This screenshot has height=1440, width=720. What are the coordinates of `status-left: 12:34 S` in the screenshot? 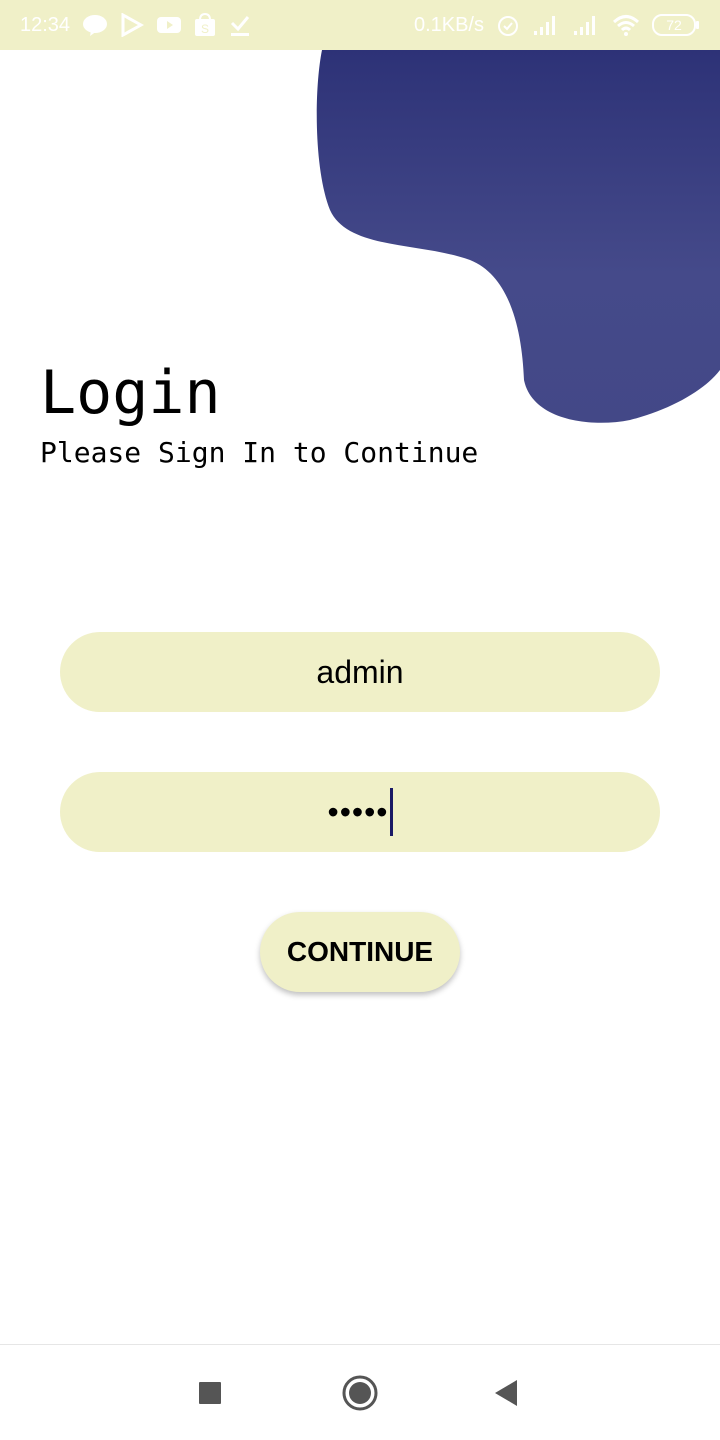 It's located at (136, 25).